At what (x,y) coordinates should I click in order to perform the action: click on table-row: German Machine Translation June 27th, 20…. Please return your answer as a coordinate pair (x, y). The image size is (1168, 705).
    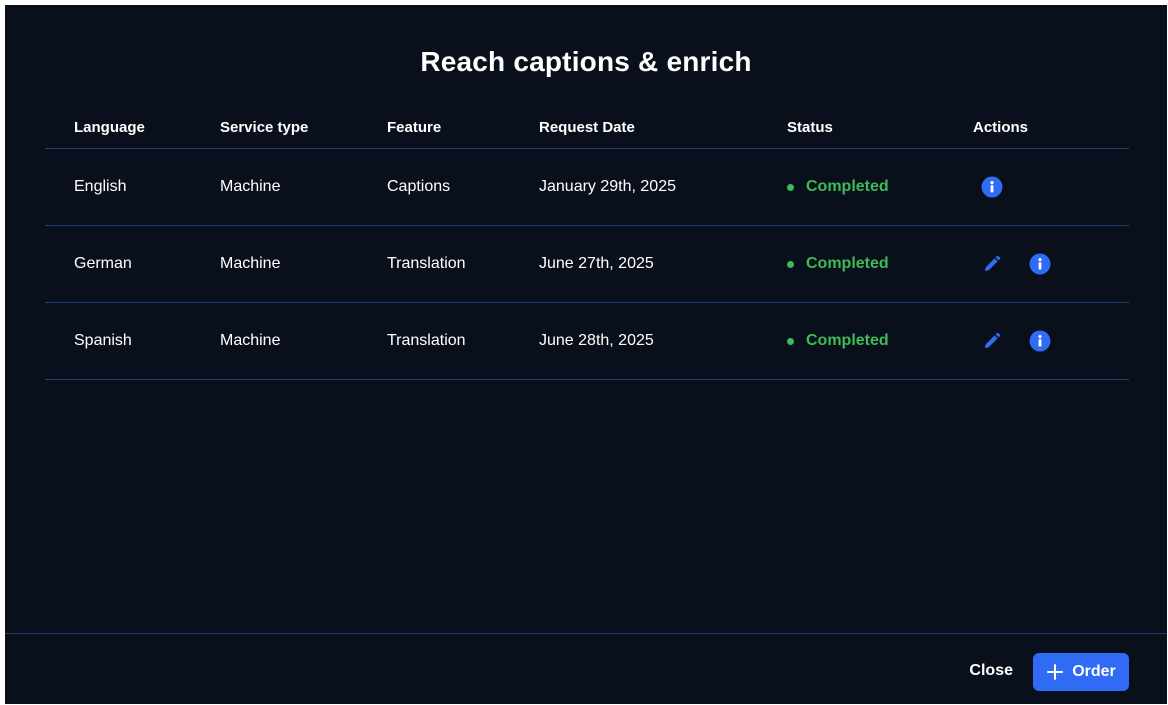
    Looking at the image, I should click on (587, 264).